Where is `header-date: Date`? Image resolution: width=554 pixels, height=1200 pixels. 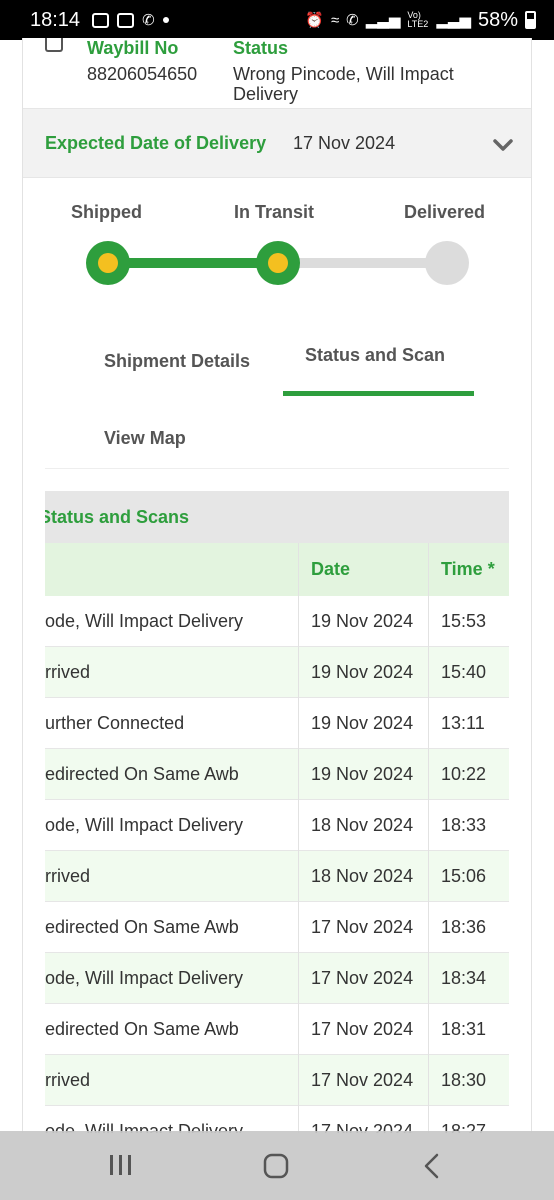
header-date: Date is located at coordinates (331, 569).